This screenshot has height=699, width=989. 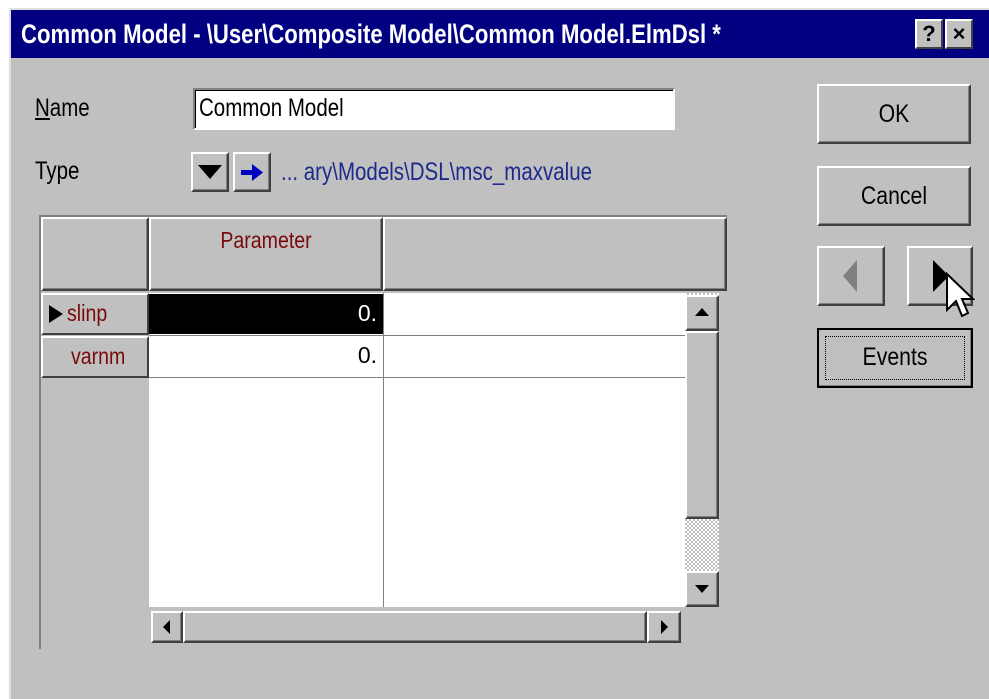 I want to click on chevron-right-icon, so click(x=664, y=627).